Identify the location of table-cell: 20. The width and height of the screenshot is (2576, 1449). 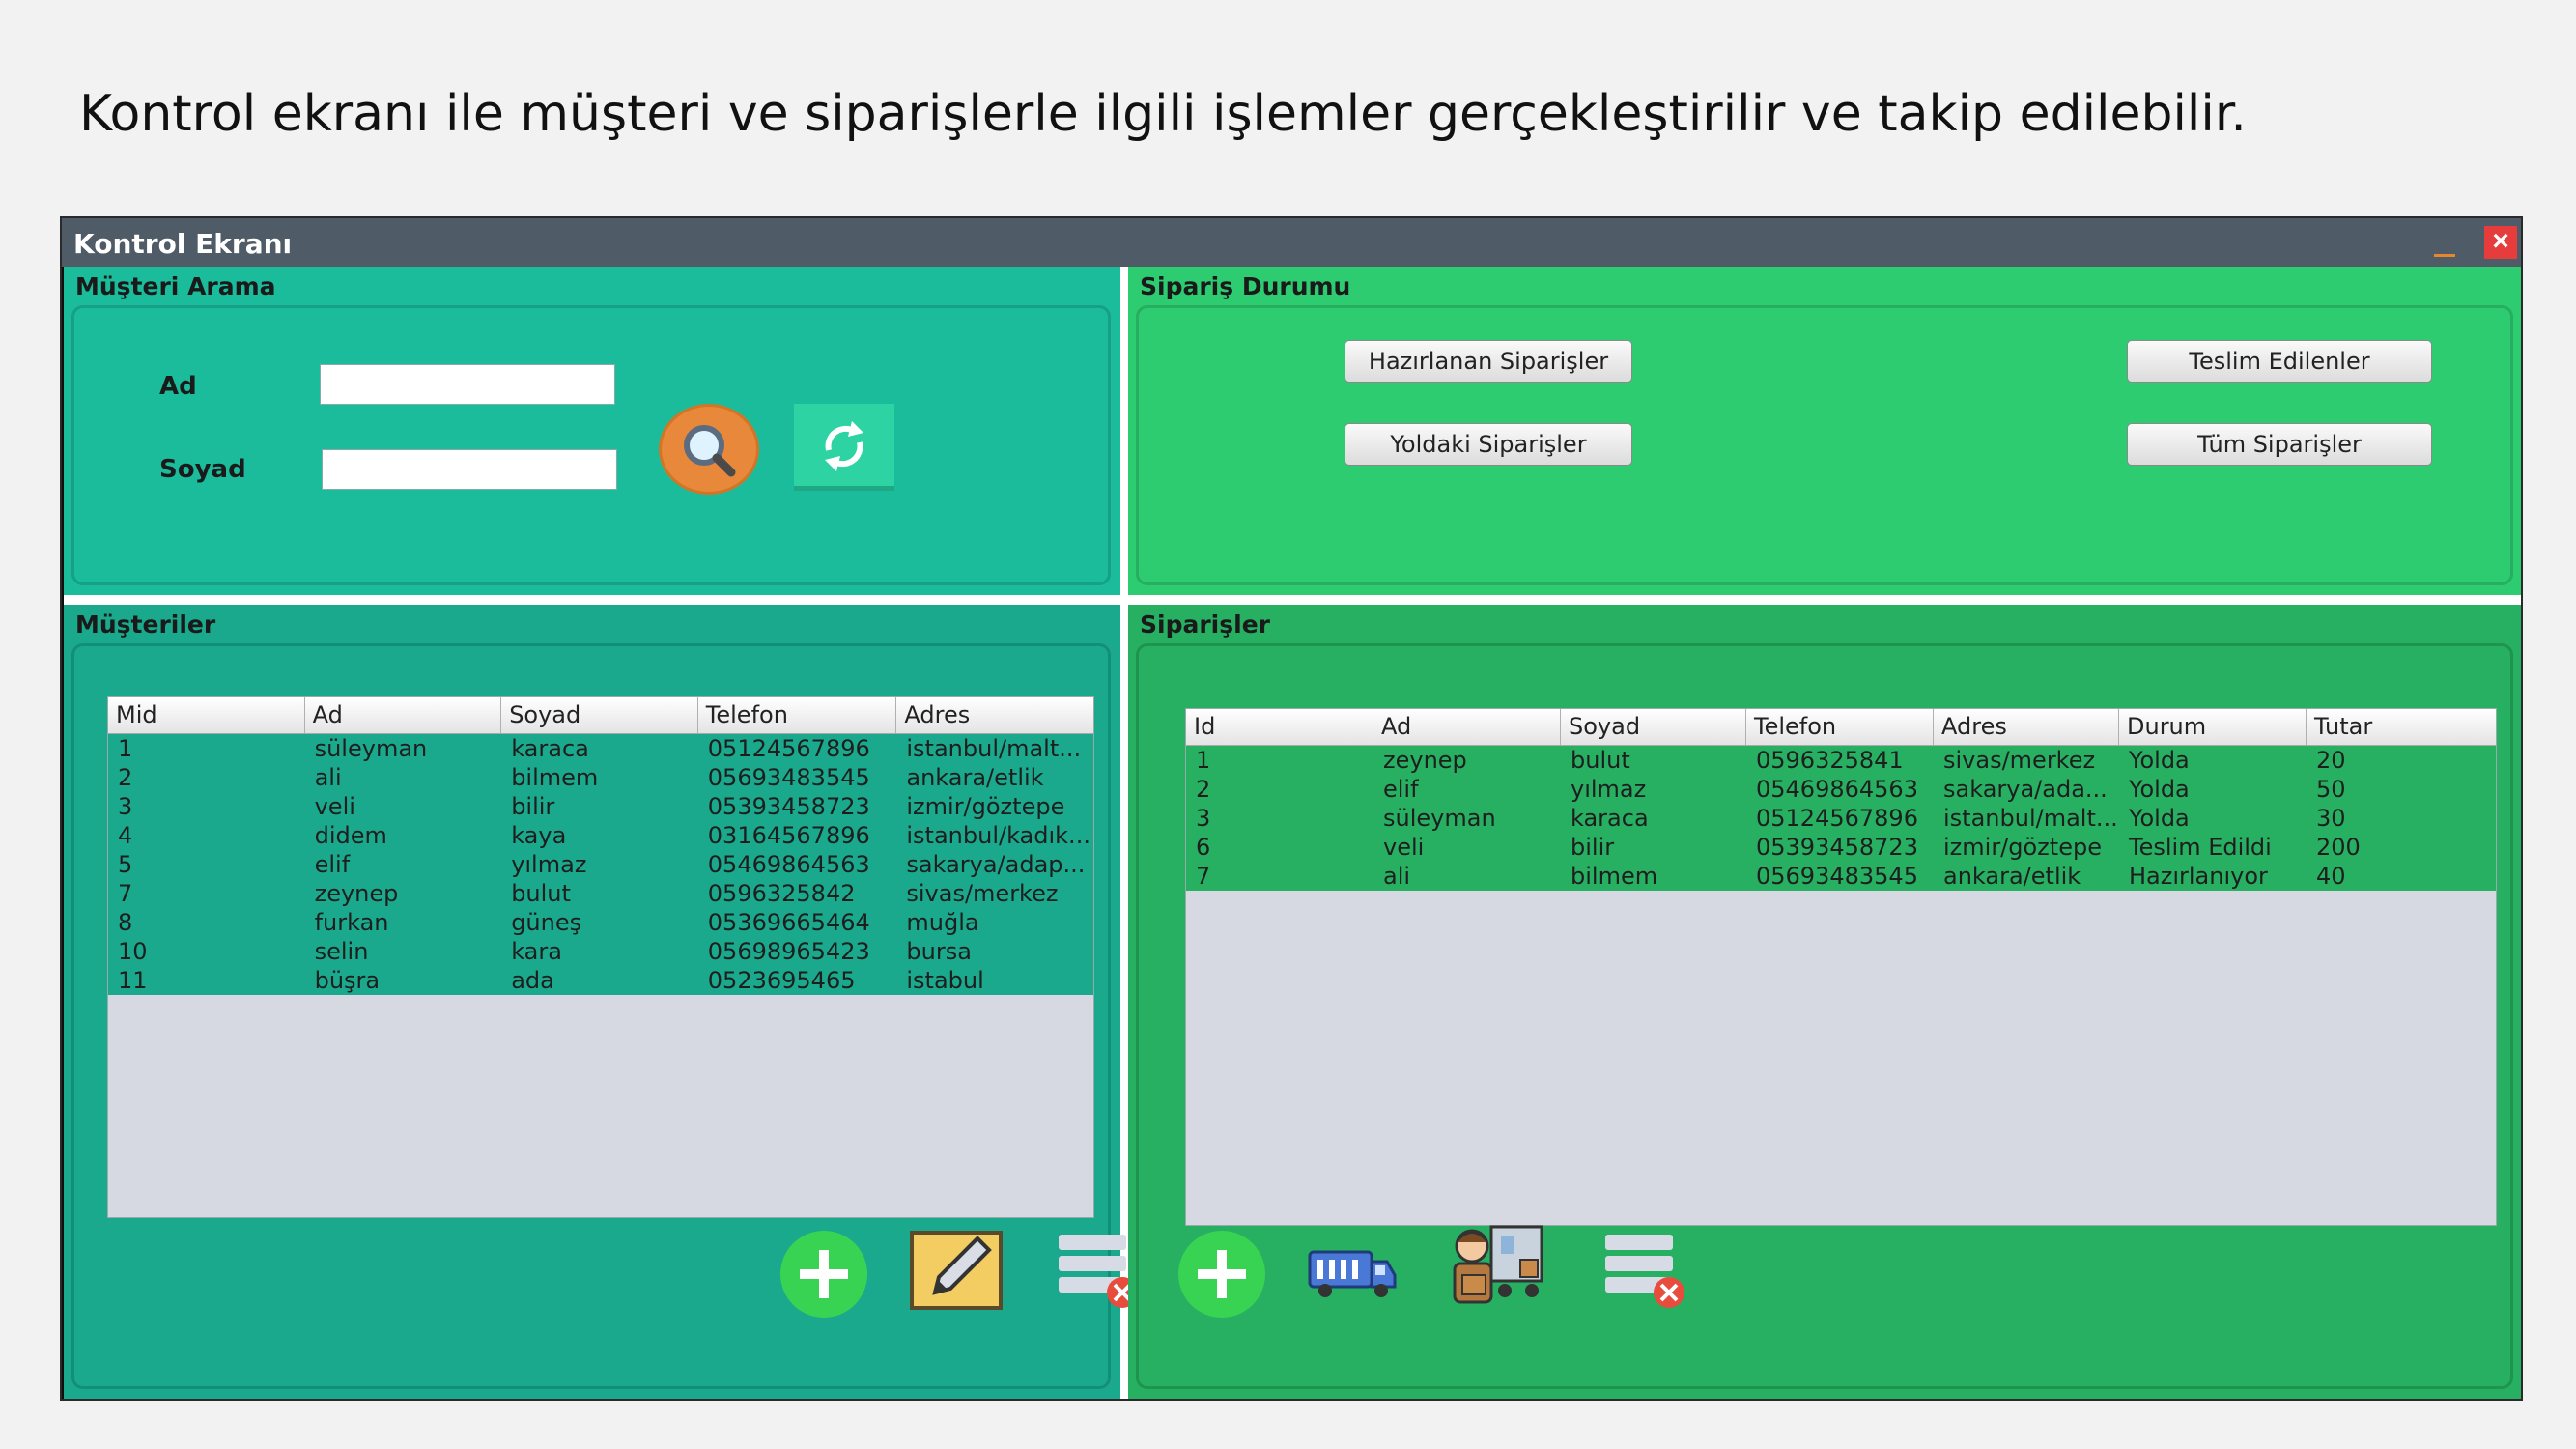
(2331, 760).